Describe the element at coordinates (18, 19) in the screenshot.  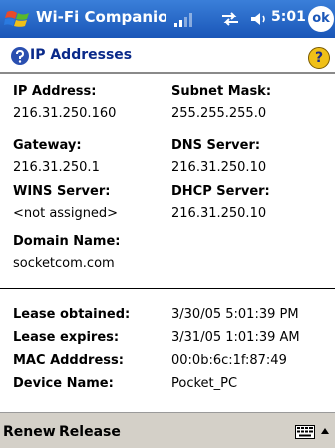
I see `windows-start-icon` at that location.